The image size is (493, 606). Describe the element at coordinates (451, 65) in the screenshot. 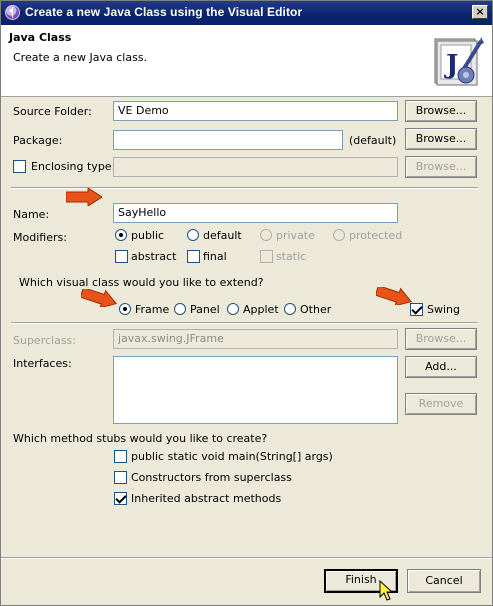

I see `svg-text: J` at that location.